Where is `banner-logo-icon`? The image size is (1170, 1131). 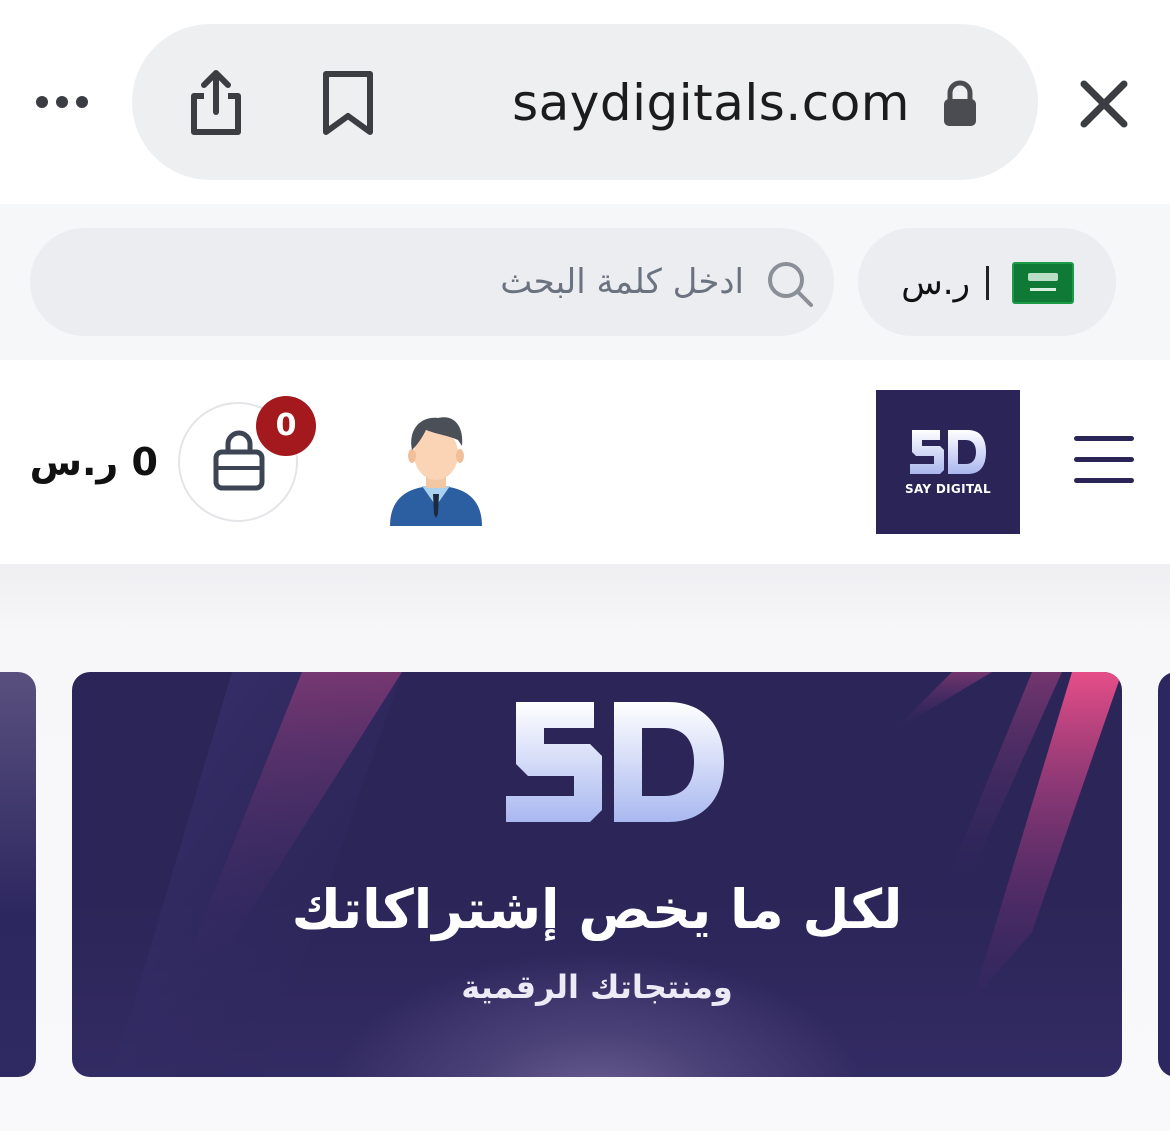
banner-logo-icon is located at coordinates (615, 762).